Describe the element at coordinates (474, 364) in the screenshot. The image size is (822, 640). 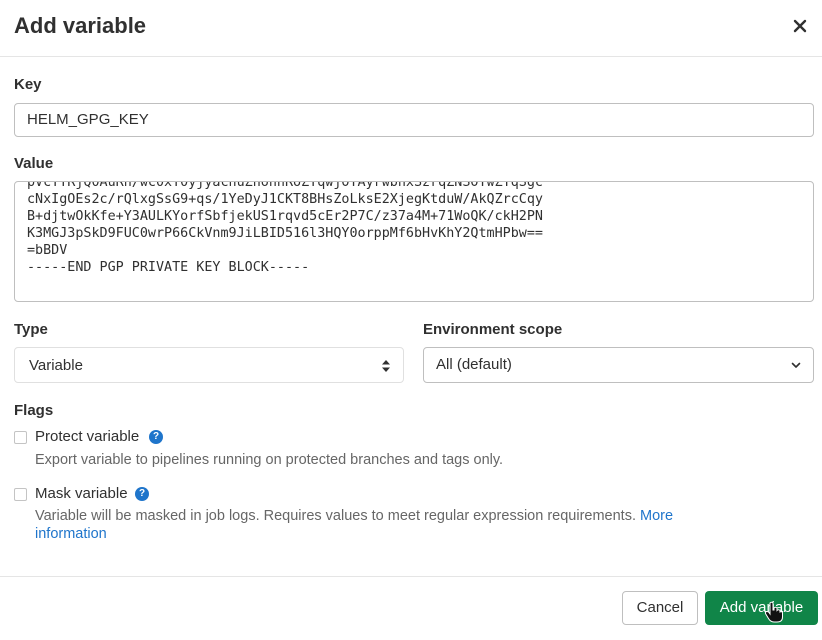
I see `environment-scope-value: All (default)` at that location.